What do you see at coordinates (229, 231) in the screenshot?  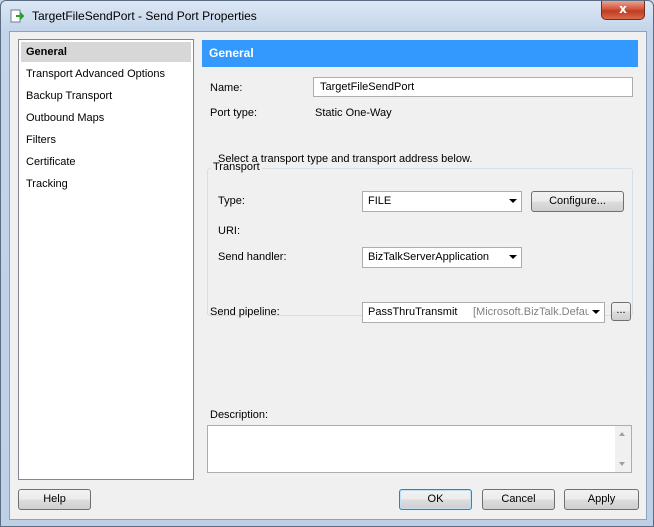 I see `uri-label: URI:` at bounding box center [229, 231].